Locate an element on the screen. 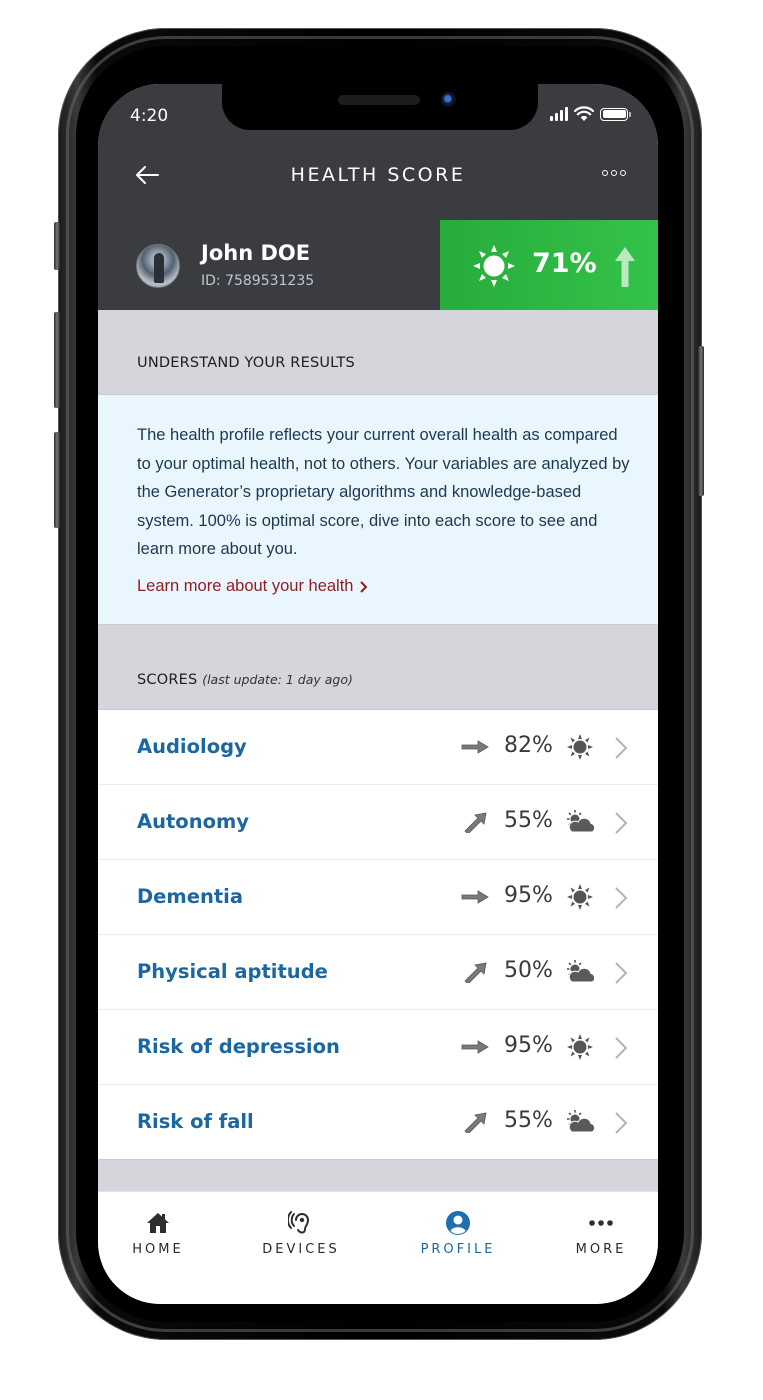 The image size is (763, 1400). scores-heading: SCORES (last update: 1 day ago) is located at coordinates (245, 680).